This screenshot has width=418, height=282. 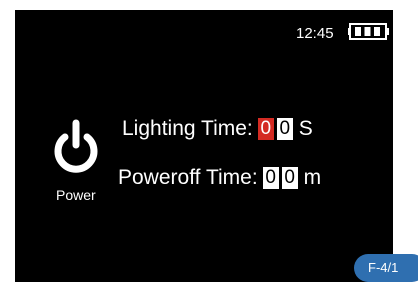 I want to click on poweroff-time-digit-ones: 0, so click(x=289, y=178).